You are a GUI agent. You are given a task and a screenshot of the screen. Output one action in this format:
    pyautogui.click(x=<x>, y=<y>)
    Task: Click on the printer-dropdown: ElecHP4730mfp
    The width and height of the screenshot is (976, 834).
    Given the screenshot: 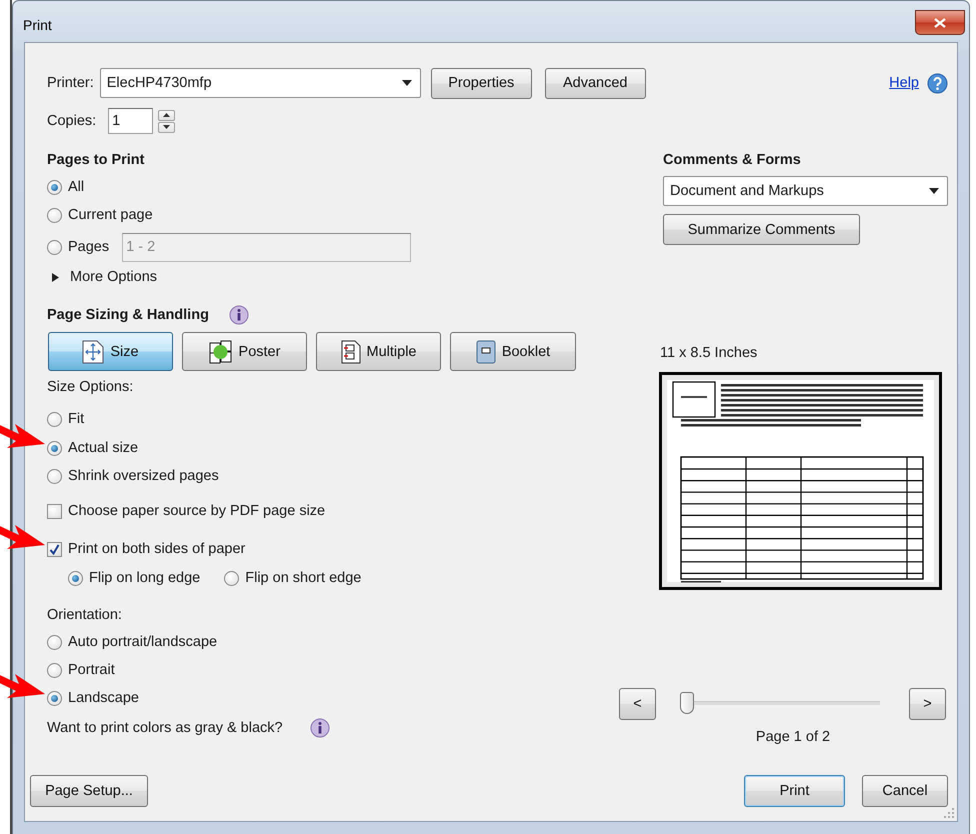 What is the action you would take?
    pyautogui.click(x=260, y=83)
    